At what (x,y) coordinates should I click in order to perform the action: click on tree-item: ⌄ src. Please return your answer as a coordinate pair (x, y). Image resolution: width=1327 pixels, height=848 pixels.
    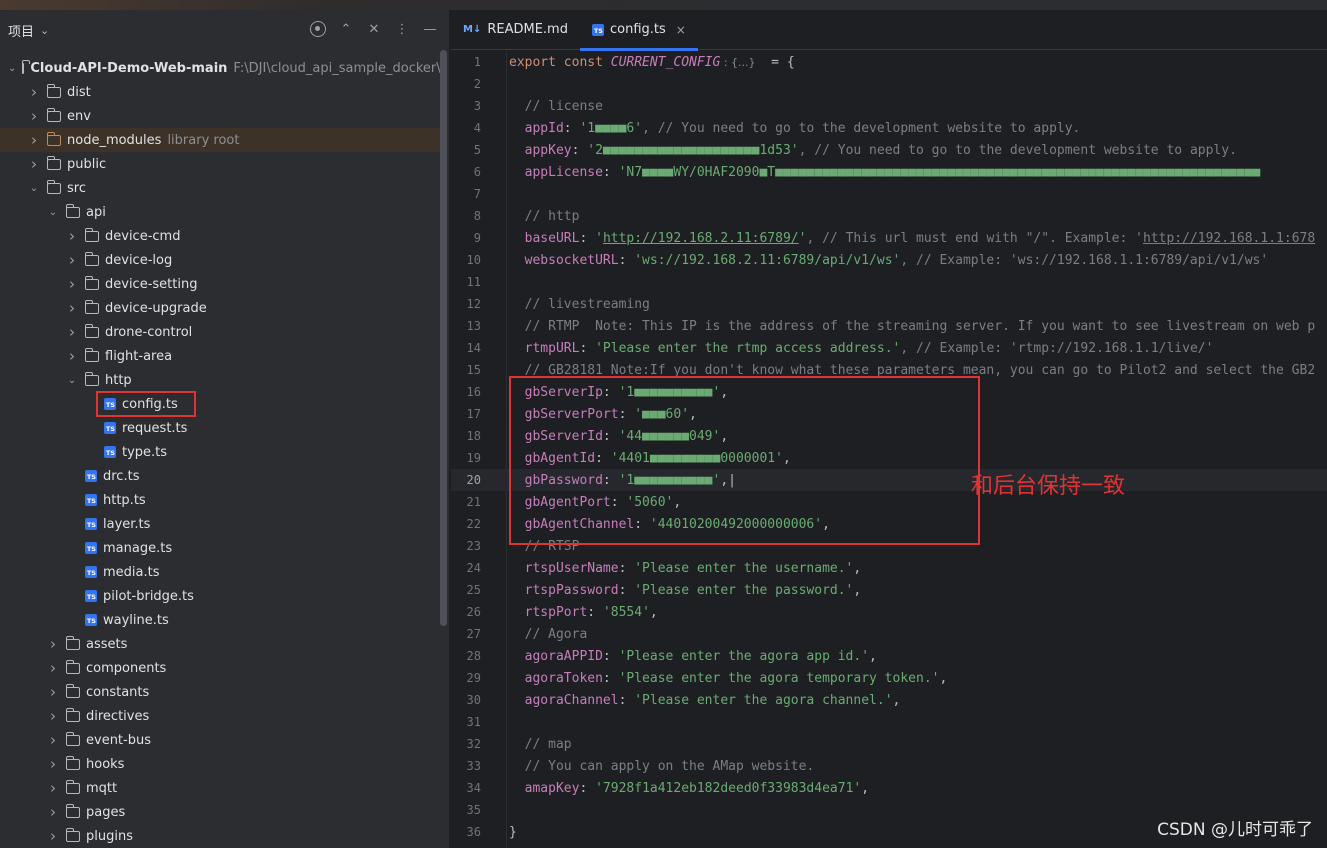
    Looking at the image, I should click on (220, 188).